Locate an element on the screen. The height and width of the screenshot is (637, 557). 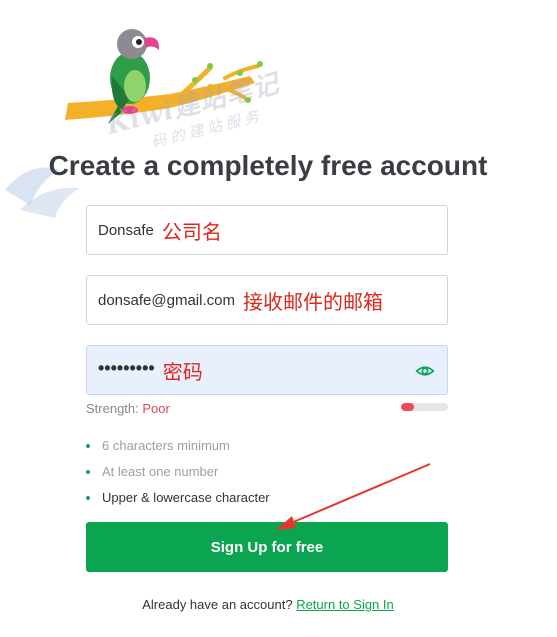
strength-label: Strength: Poor is located at coordinates (128, 408).